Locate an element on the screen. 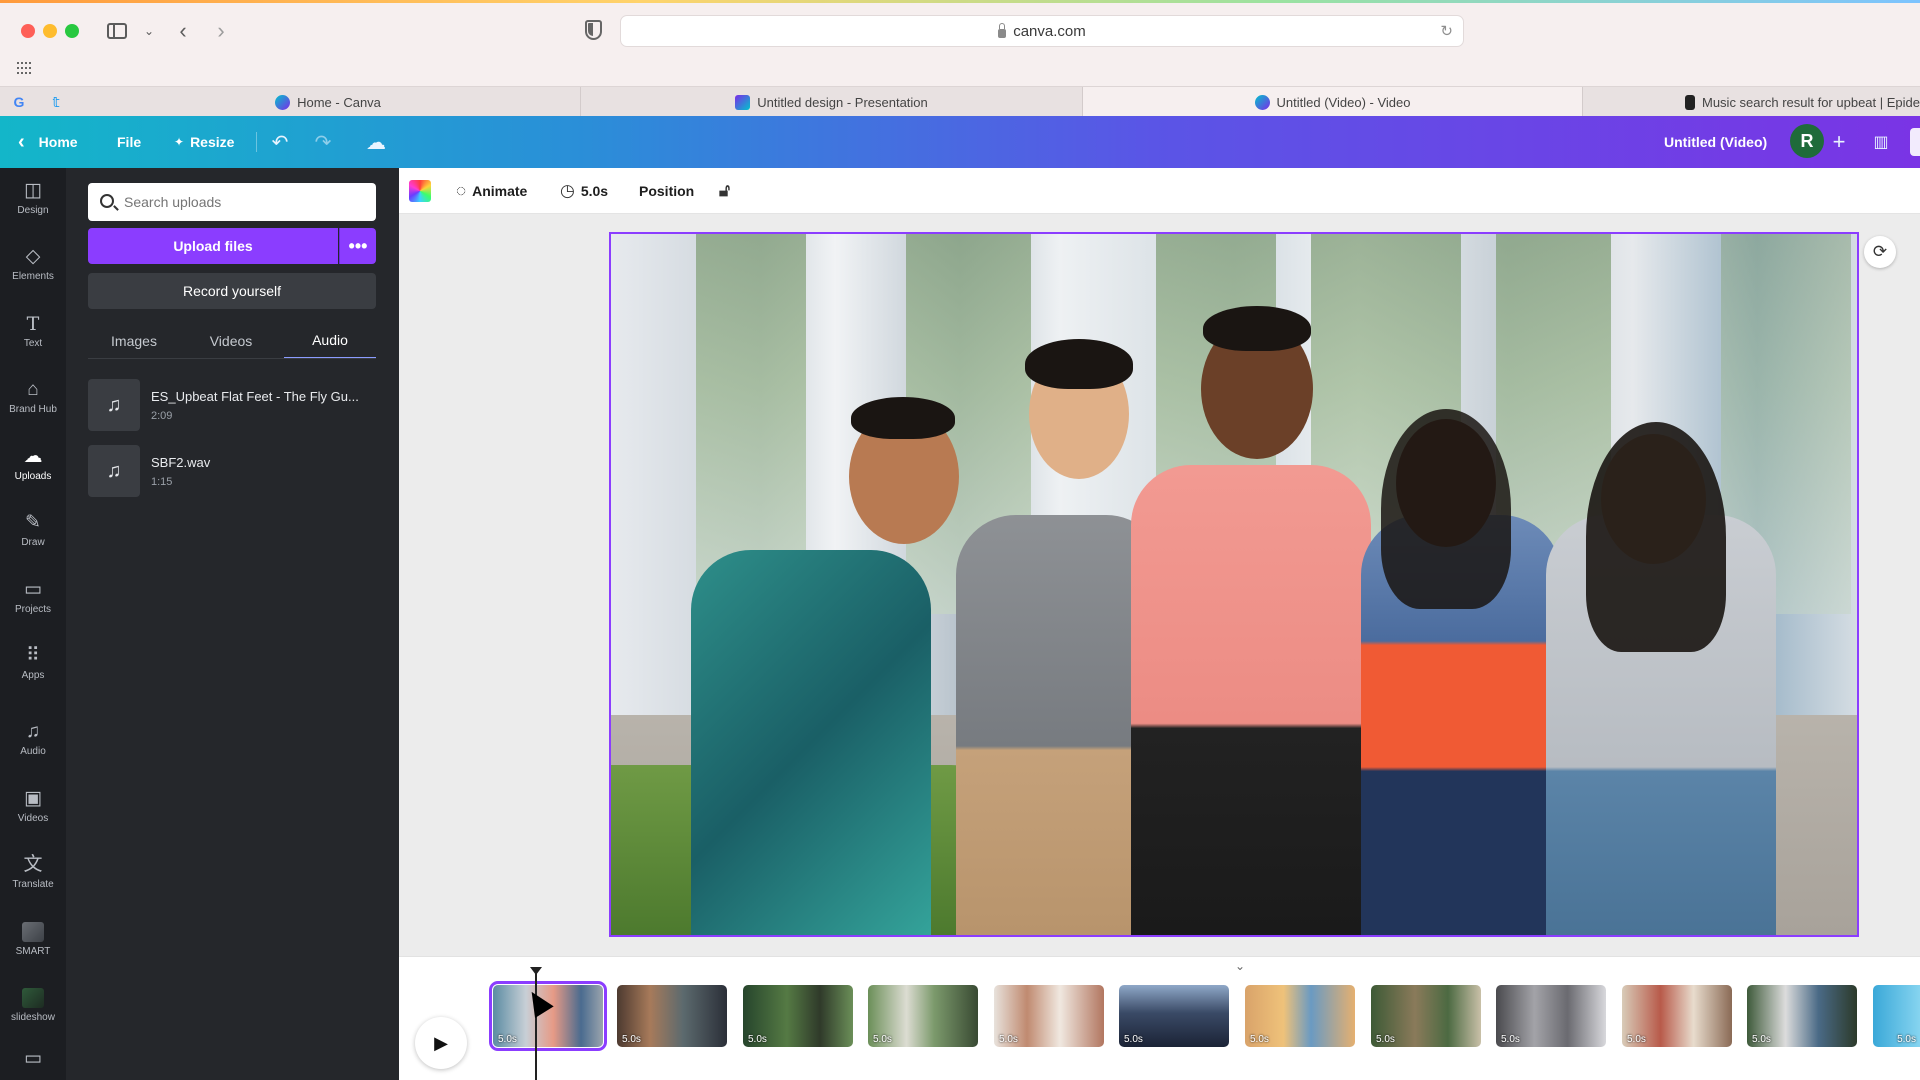 The image size is (1920, 1080). rail-label: Draw is located at coordinates (33, 542).